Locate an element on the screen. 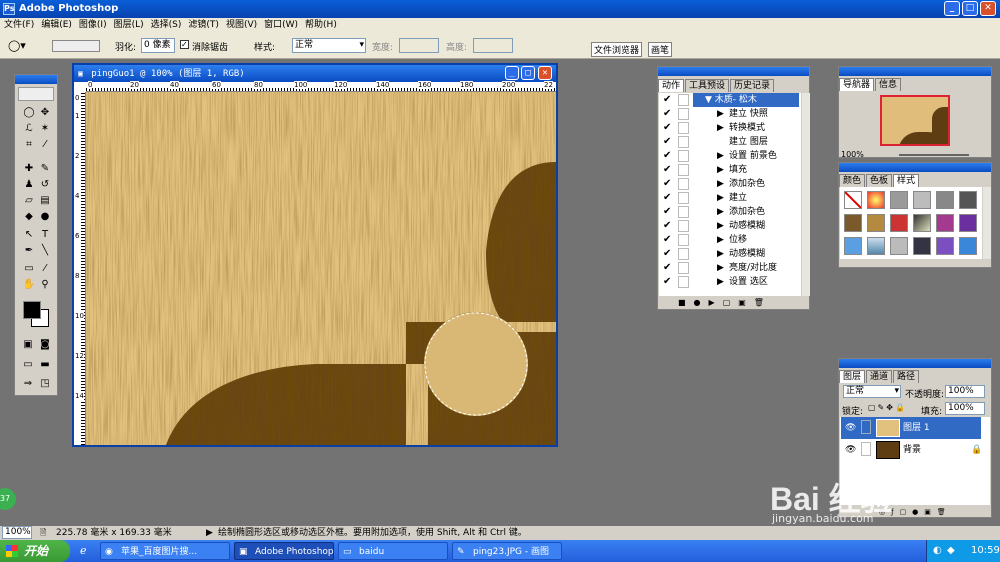  lasso-tool-icon: ℒ is located at coordinates (29, 129).